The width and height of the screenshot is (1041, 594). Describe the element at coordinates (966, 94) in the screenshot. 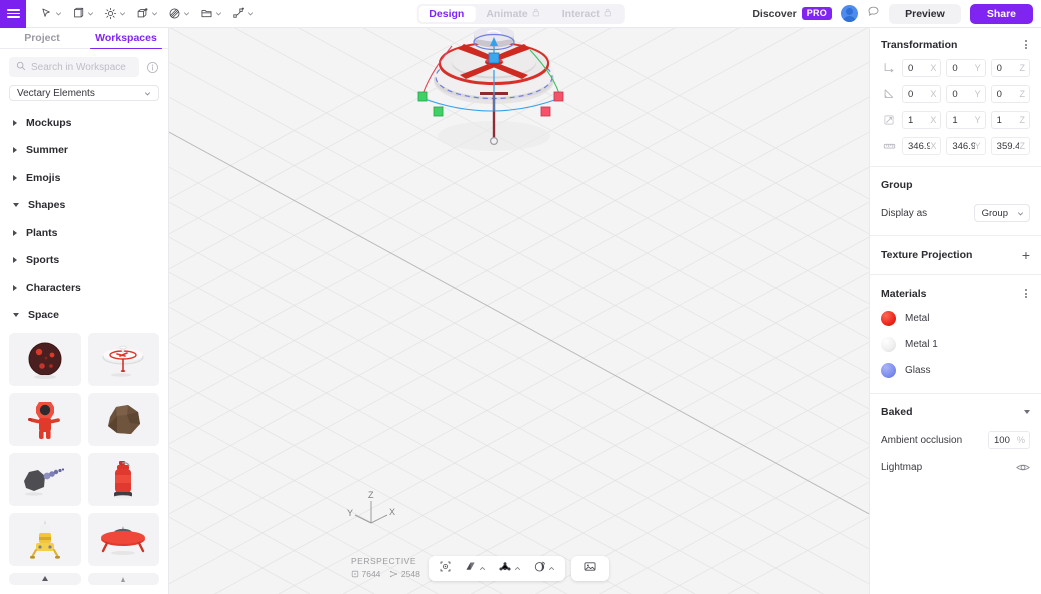

I see `rotation-y-field: 0 Y` at that location.